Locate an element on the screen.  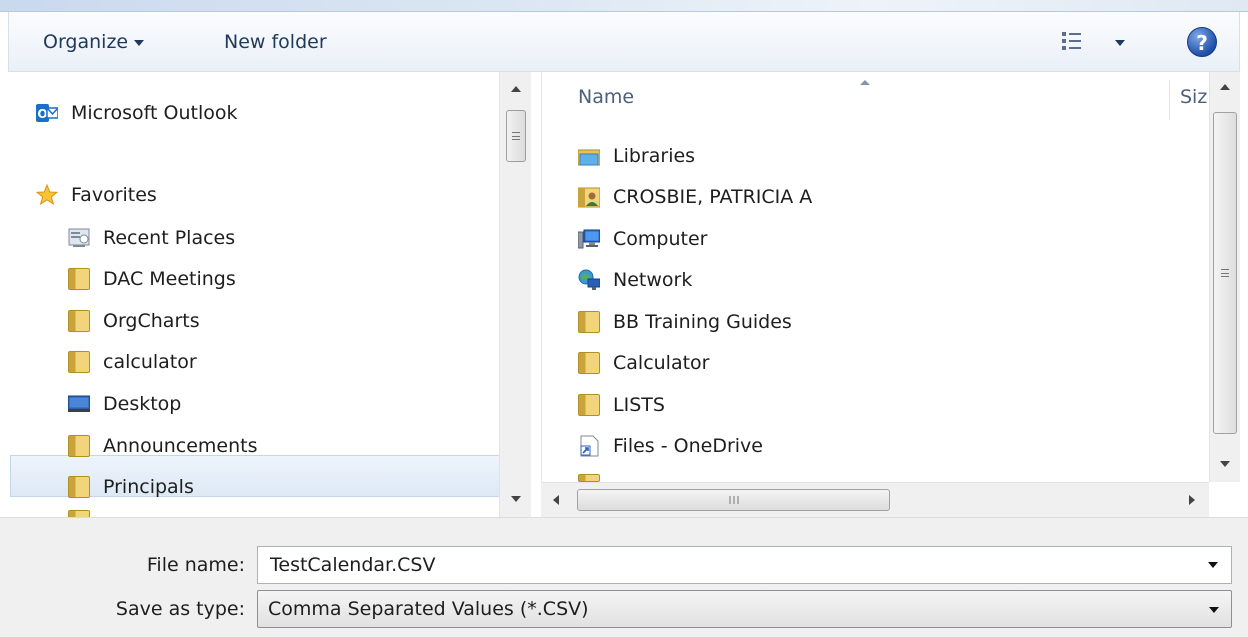
navigation-scrollbar is located at coordinates (515, 294).